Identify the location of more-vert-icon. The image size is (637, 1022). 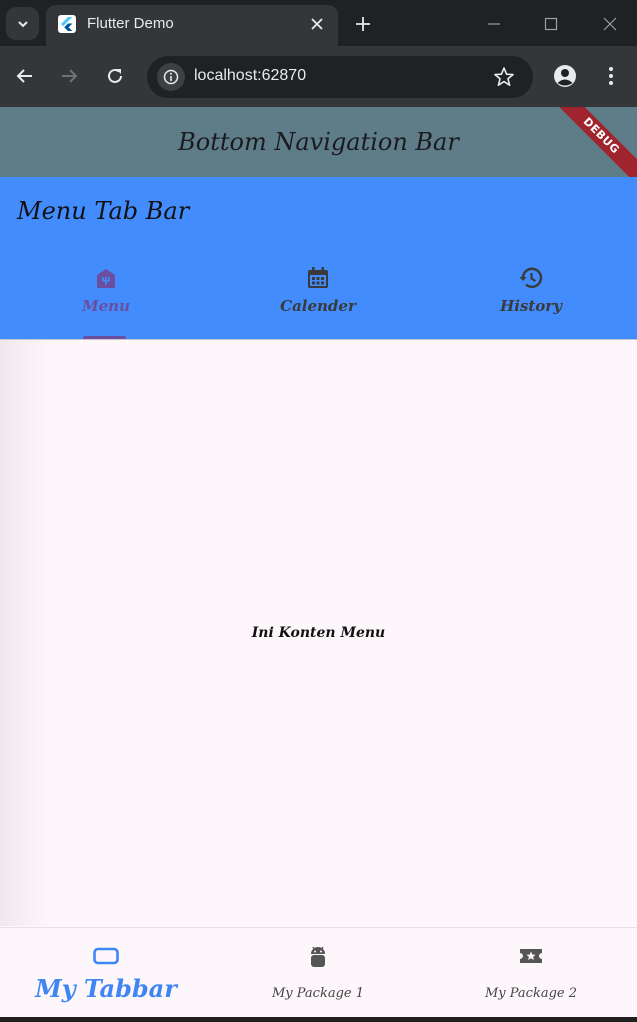
(611, 76).